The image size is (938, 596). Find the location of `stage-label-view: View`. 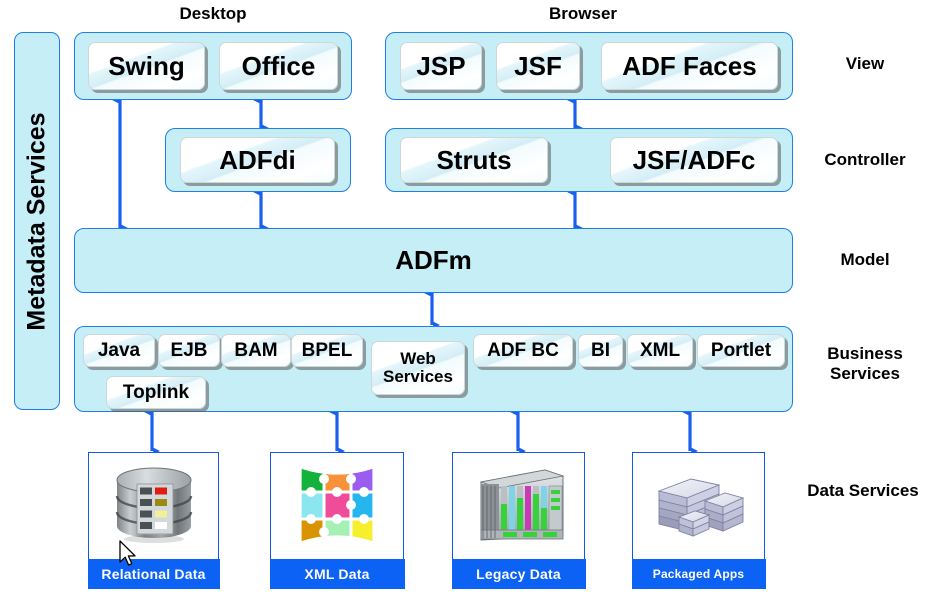

stage-label-view: View is located at coordinates (865, 63).